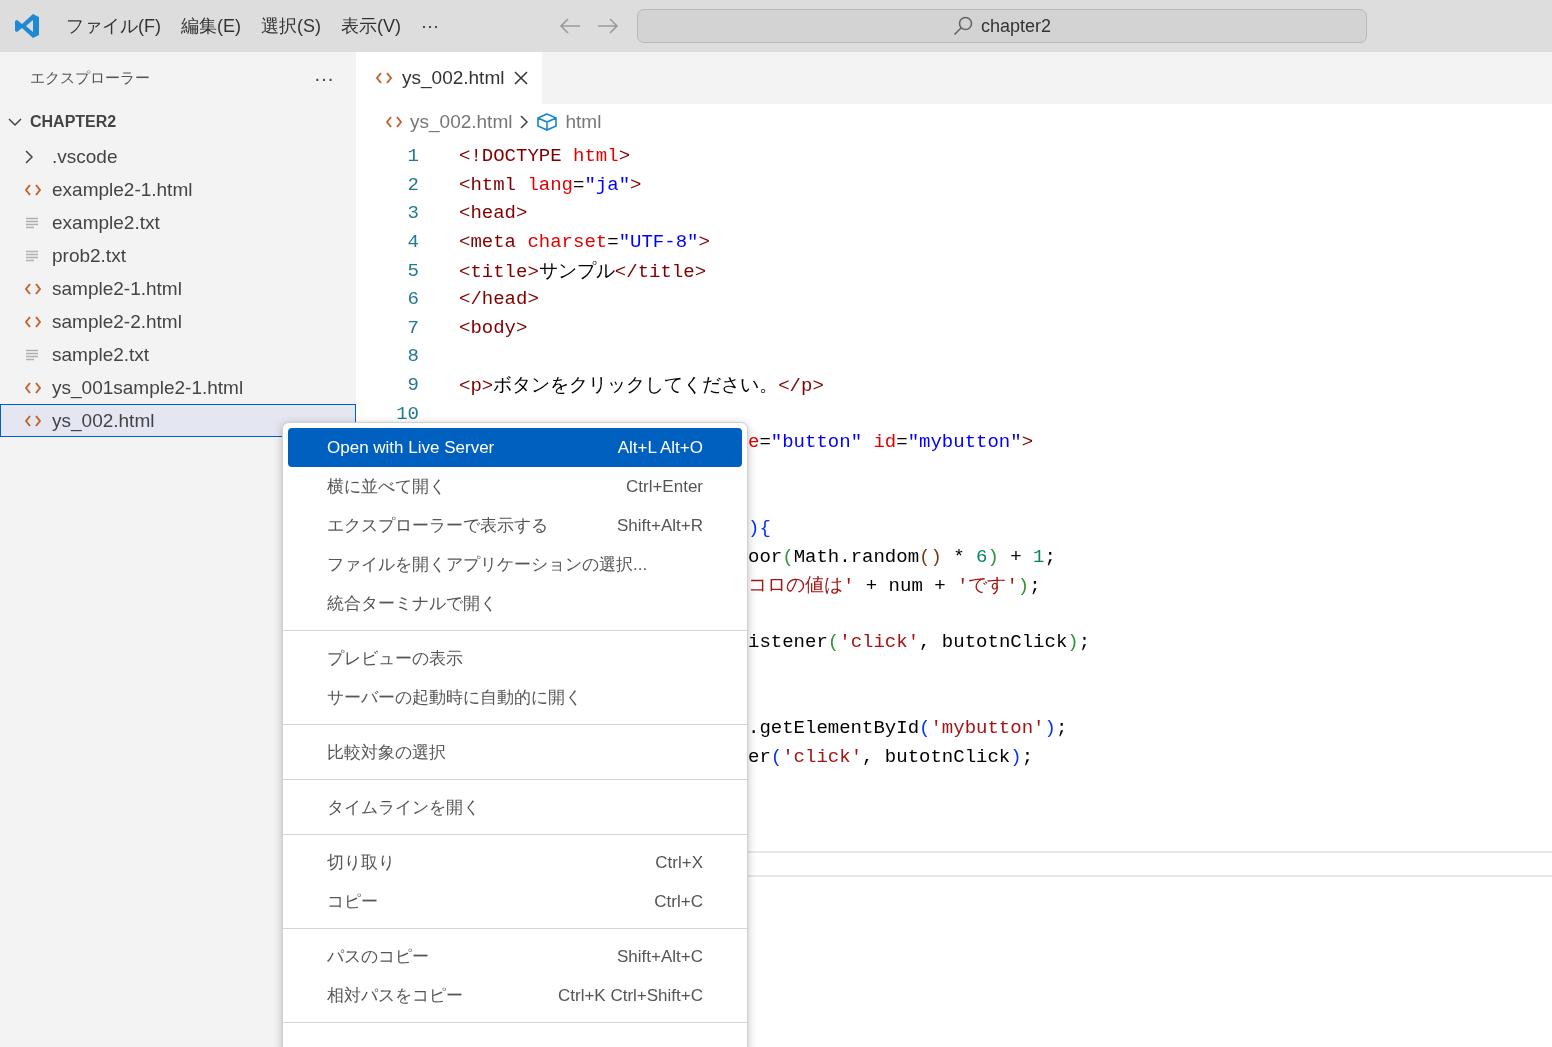  What do you see at coordinates (641, 386) in the screenshot?
I see `code-line: <p>ボタンをクリックしてください。</p>` at bounding box center [641, 386].